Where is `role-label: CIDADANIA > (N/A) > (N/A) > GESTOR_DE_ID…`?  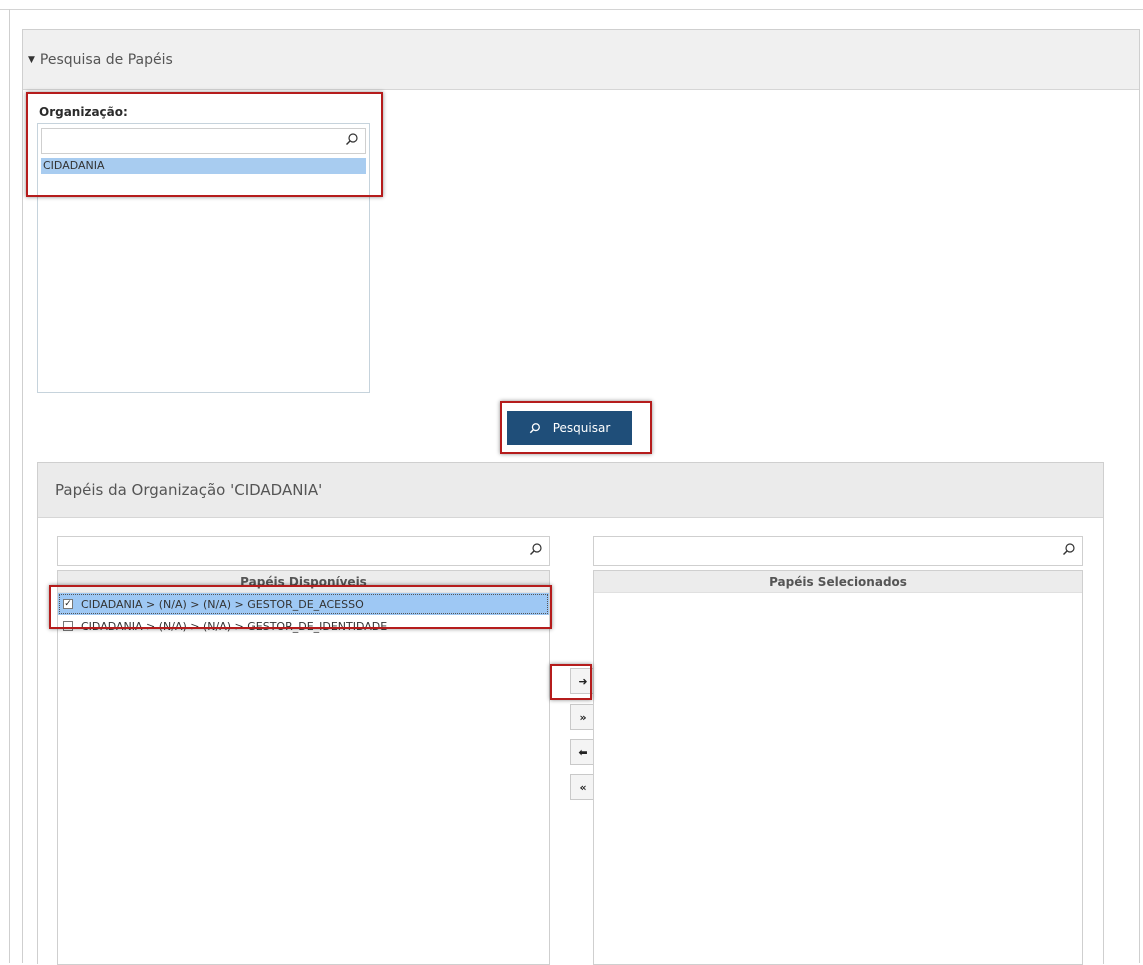
role-label: CIDADANIA > (N/A) > (N/A) > GESTOR_DE_ID… is located at coordinates (234, 626).